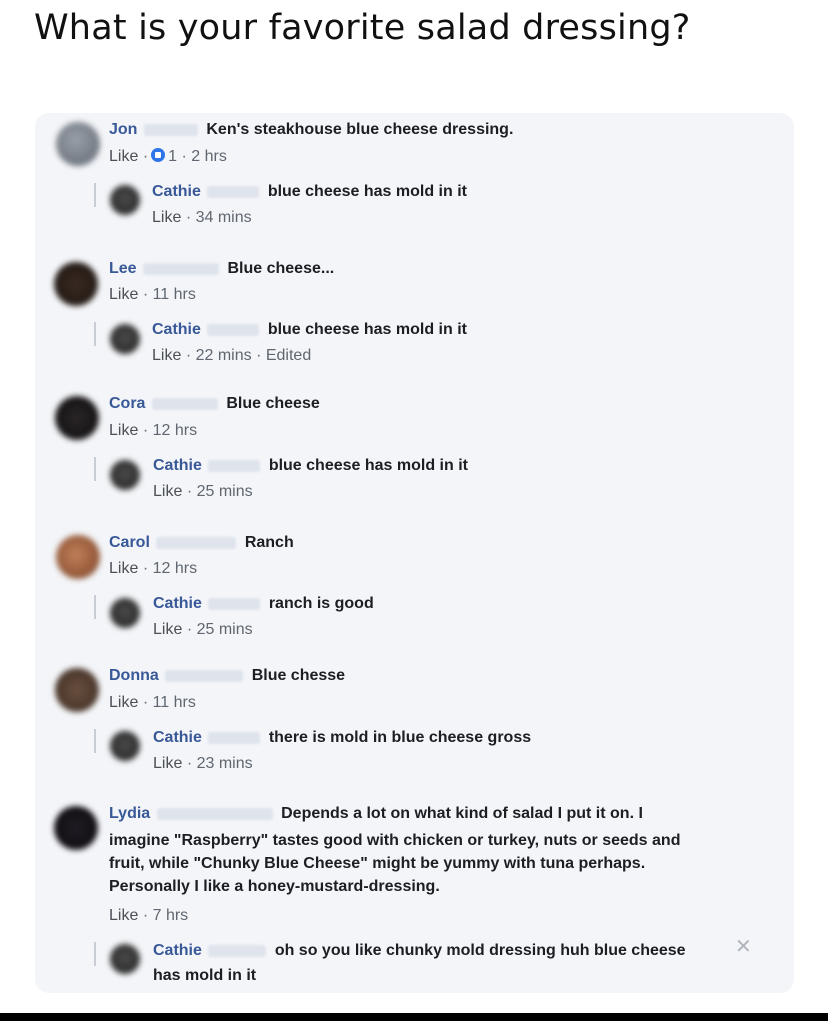 This screenshot has height=1021, width=828. I want to click on comment-header: Donna Blue chesse, so click(227, 676).